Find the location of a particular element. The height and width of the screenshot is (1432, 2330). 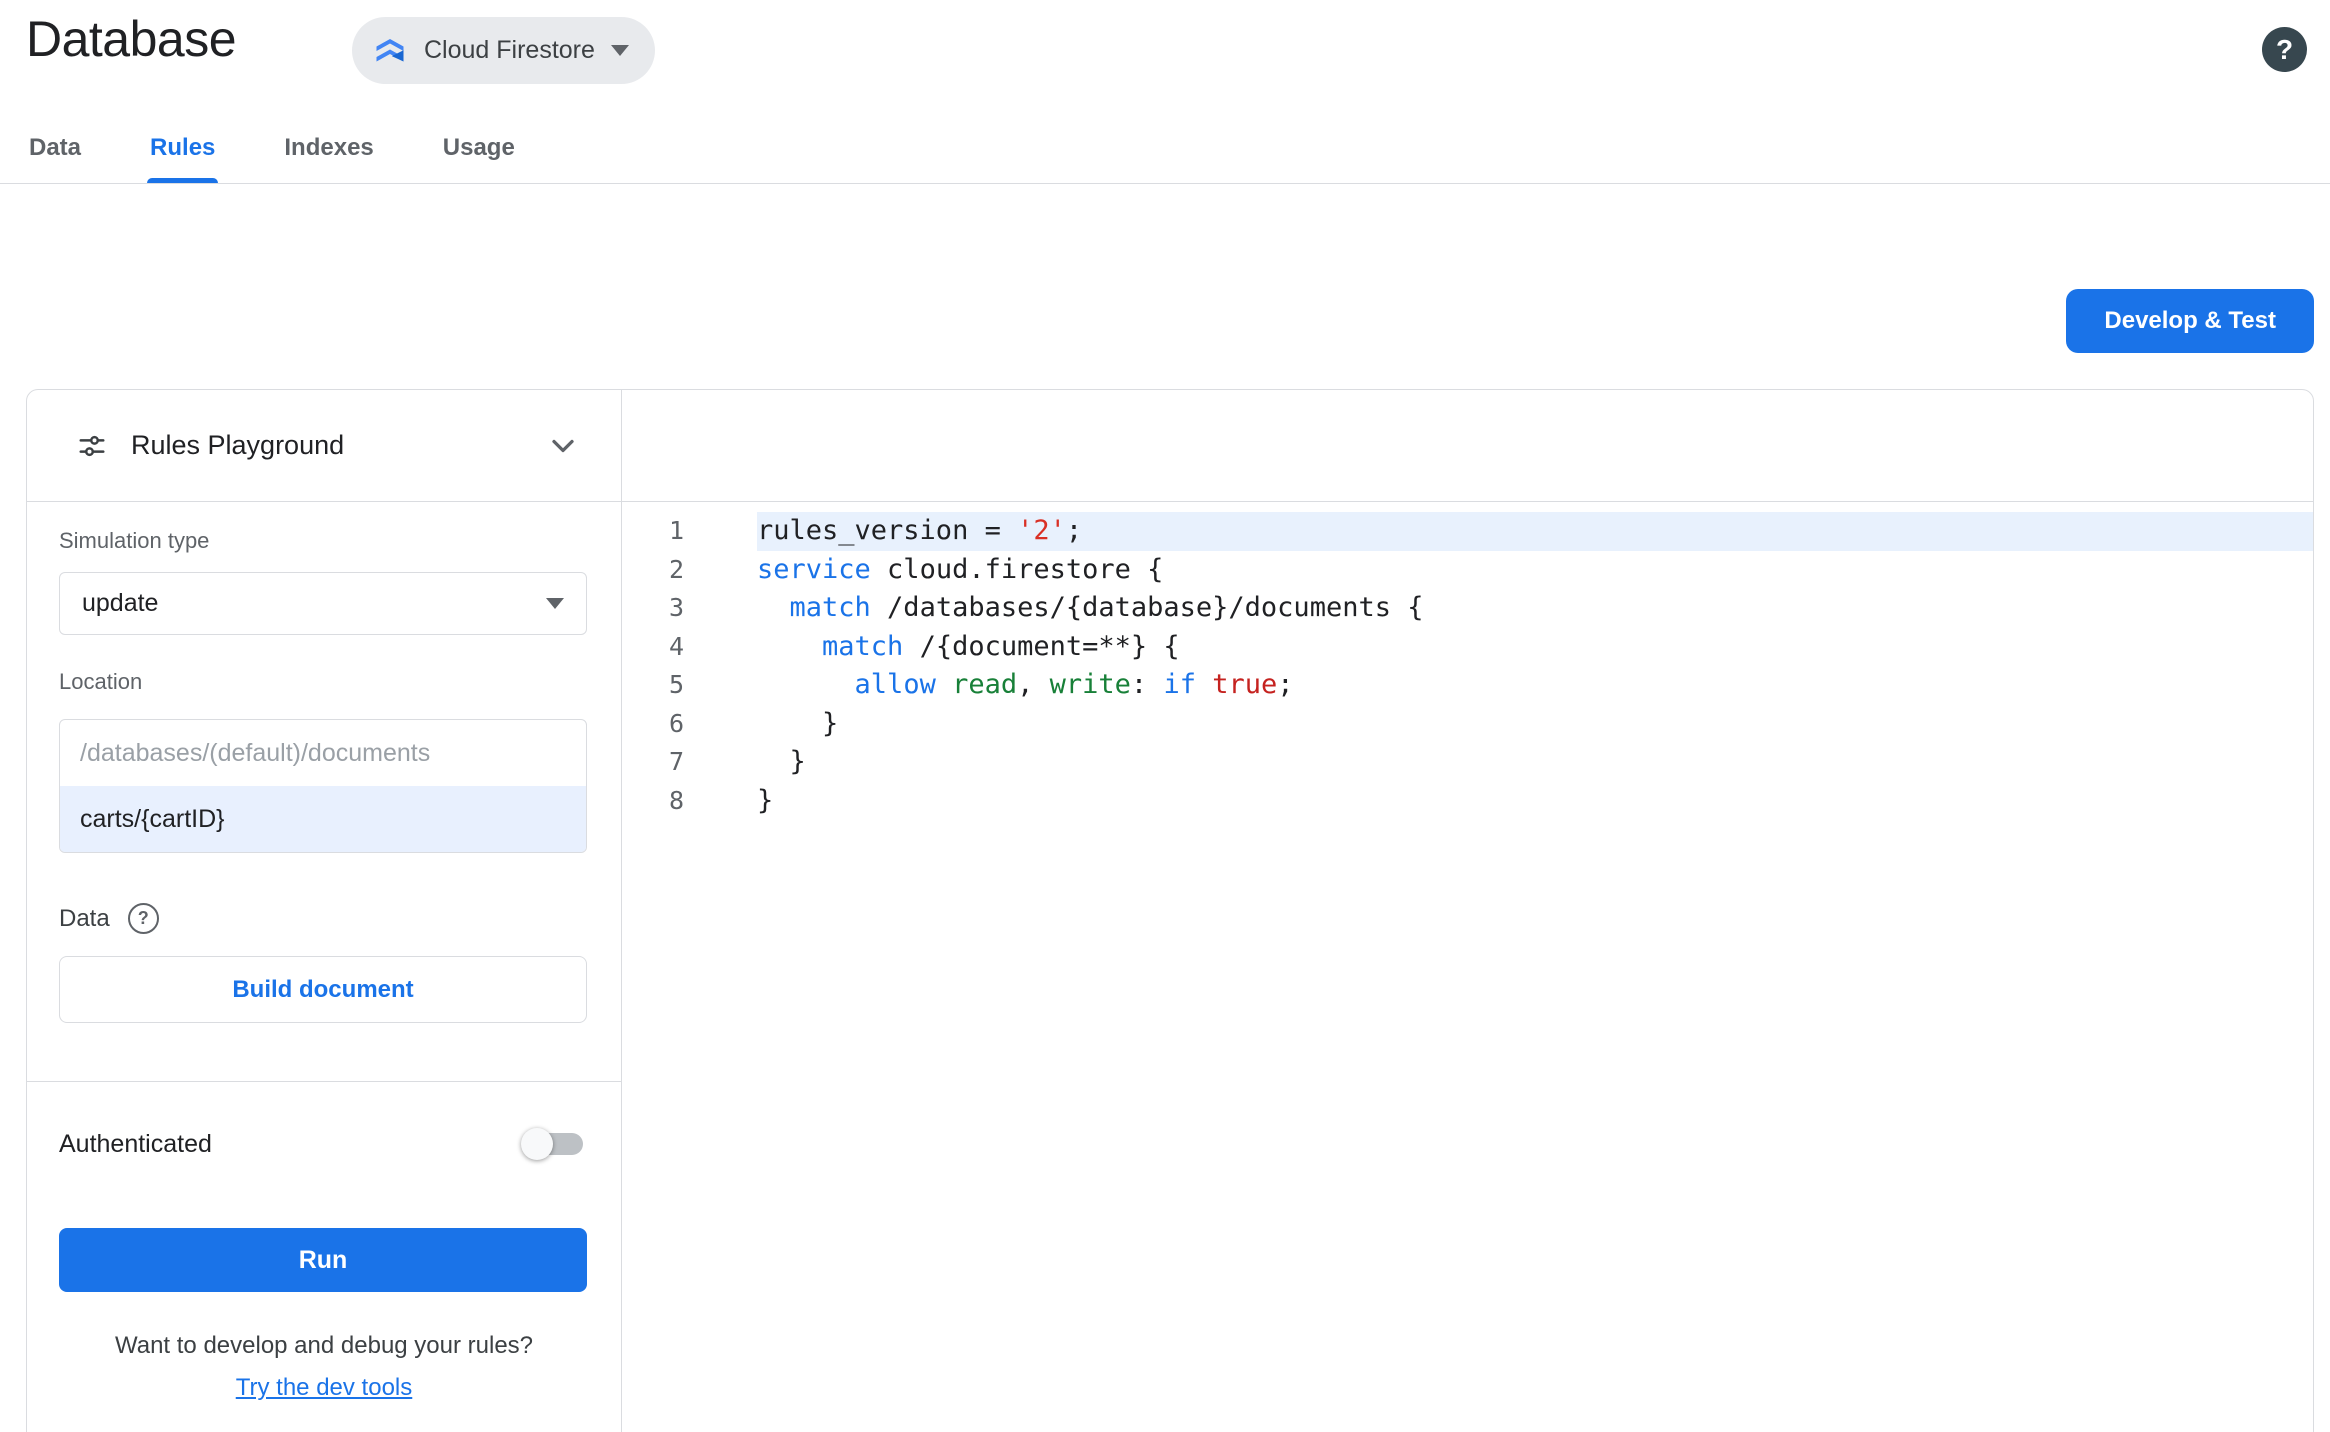

page-title: Database is located at coordinates (131, 39).